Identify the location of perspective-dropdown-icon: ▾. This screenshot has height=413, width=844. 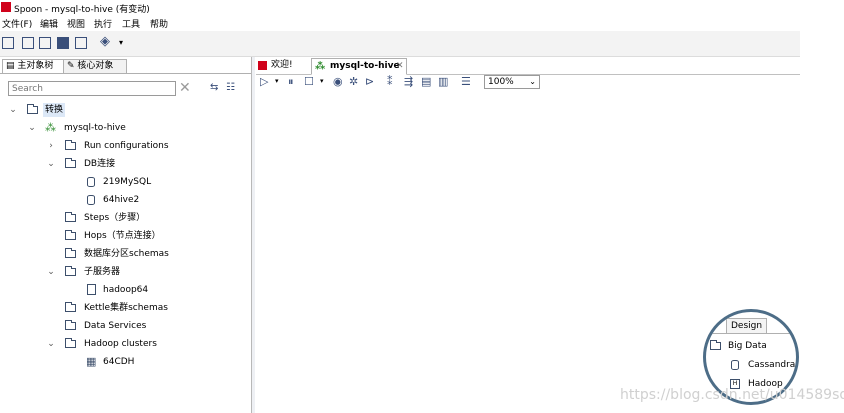
(121, 42).